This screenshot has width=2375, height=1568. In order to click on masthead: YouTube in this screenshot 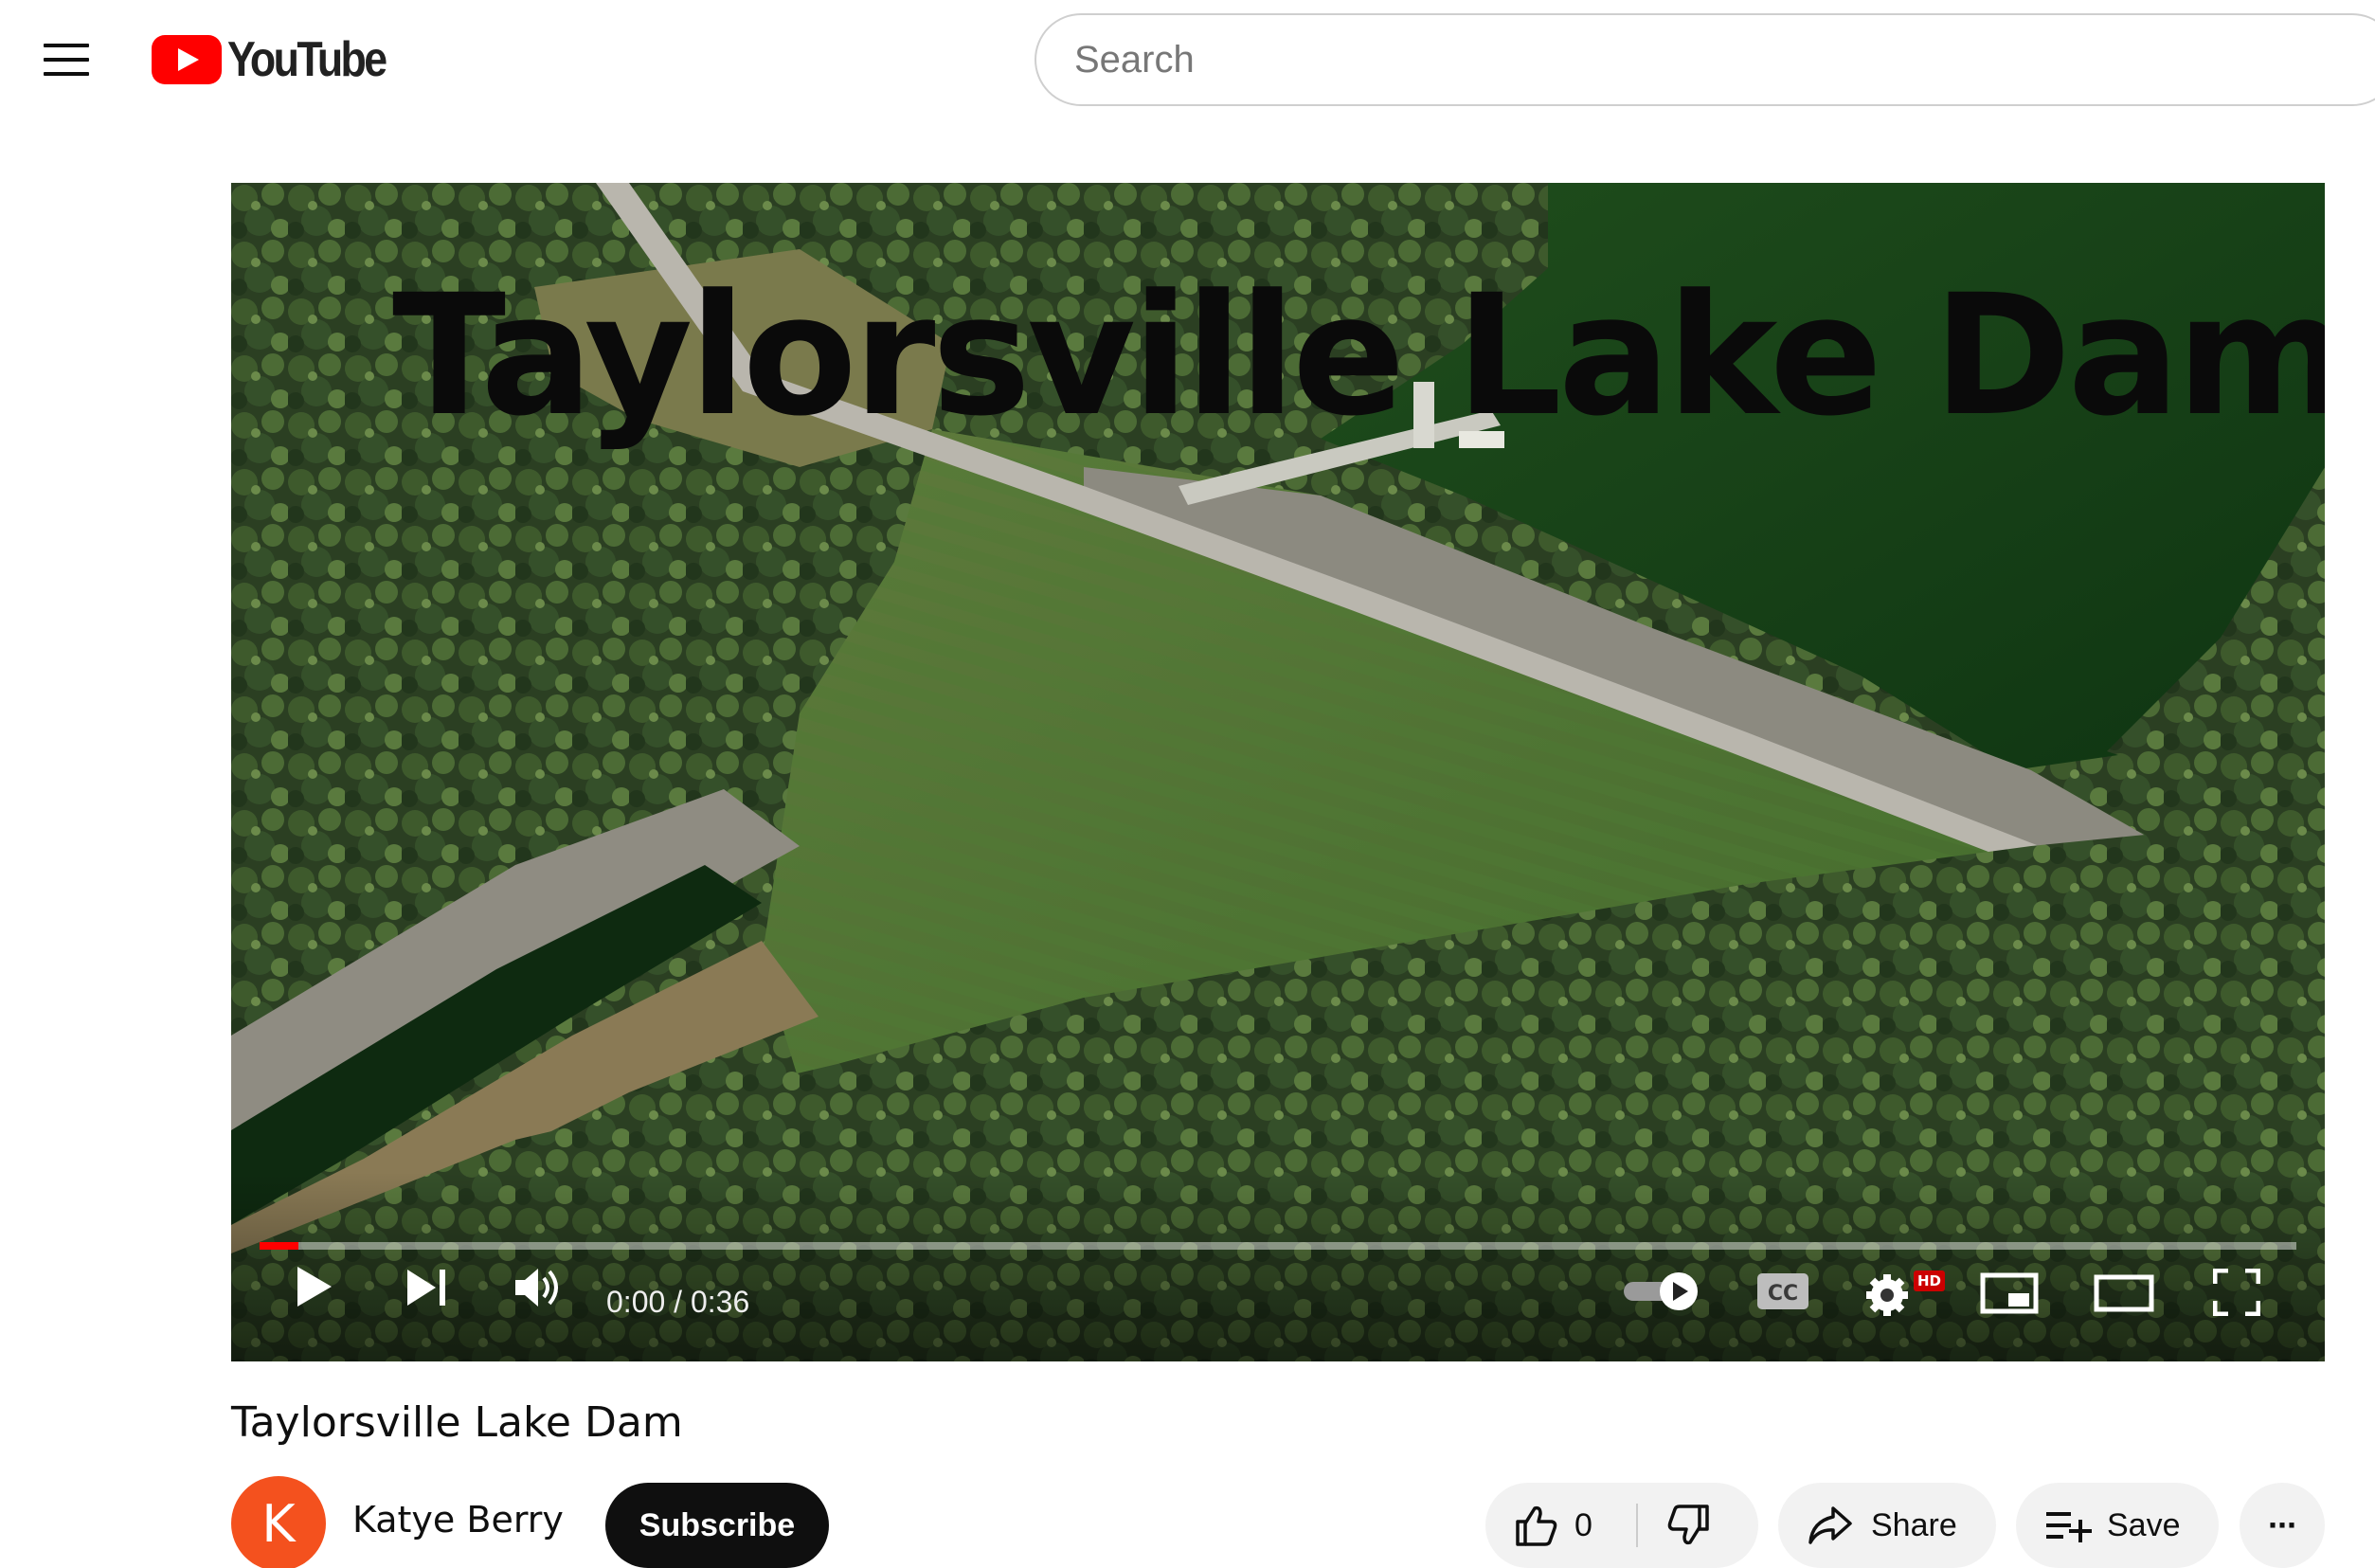, I will do `click(1187, 60)`.